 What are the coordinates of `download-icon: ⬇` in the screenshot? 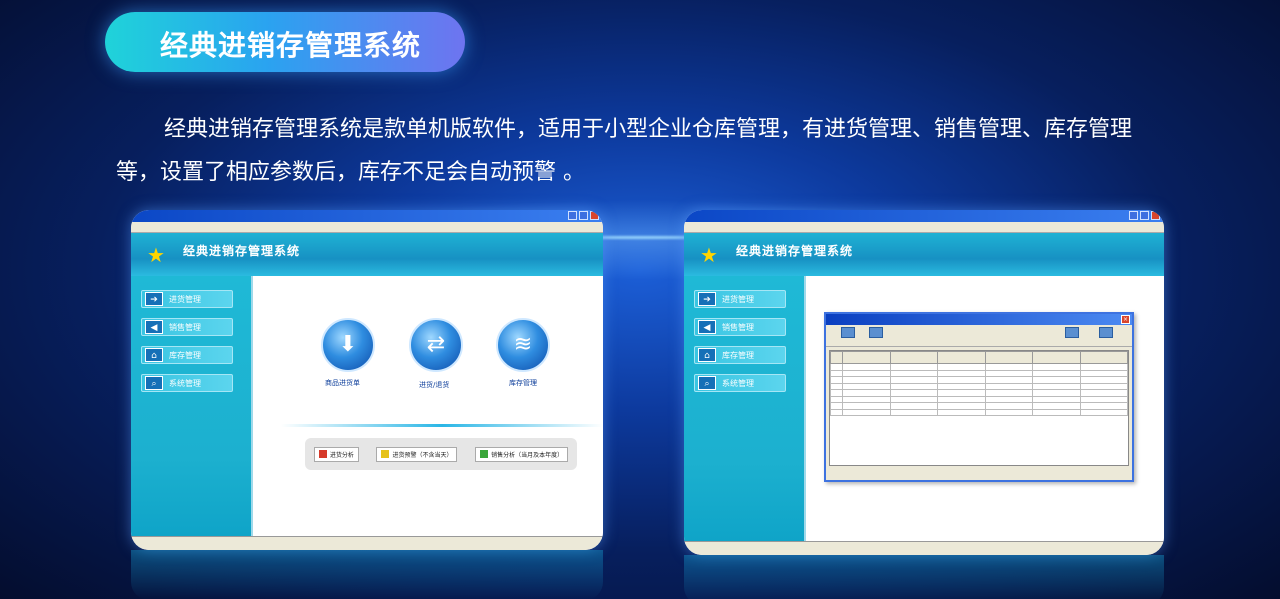 It's located at (348, 345).